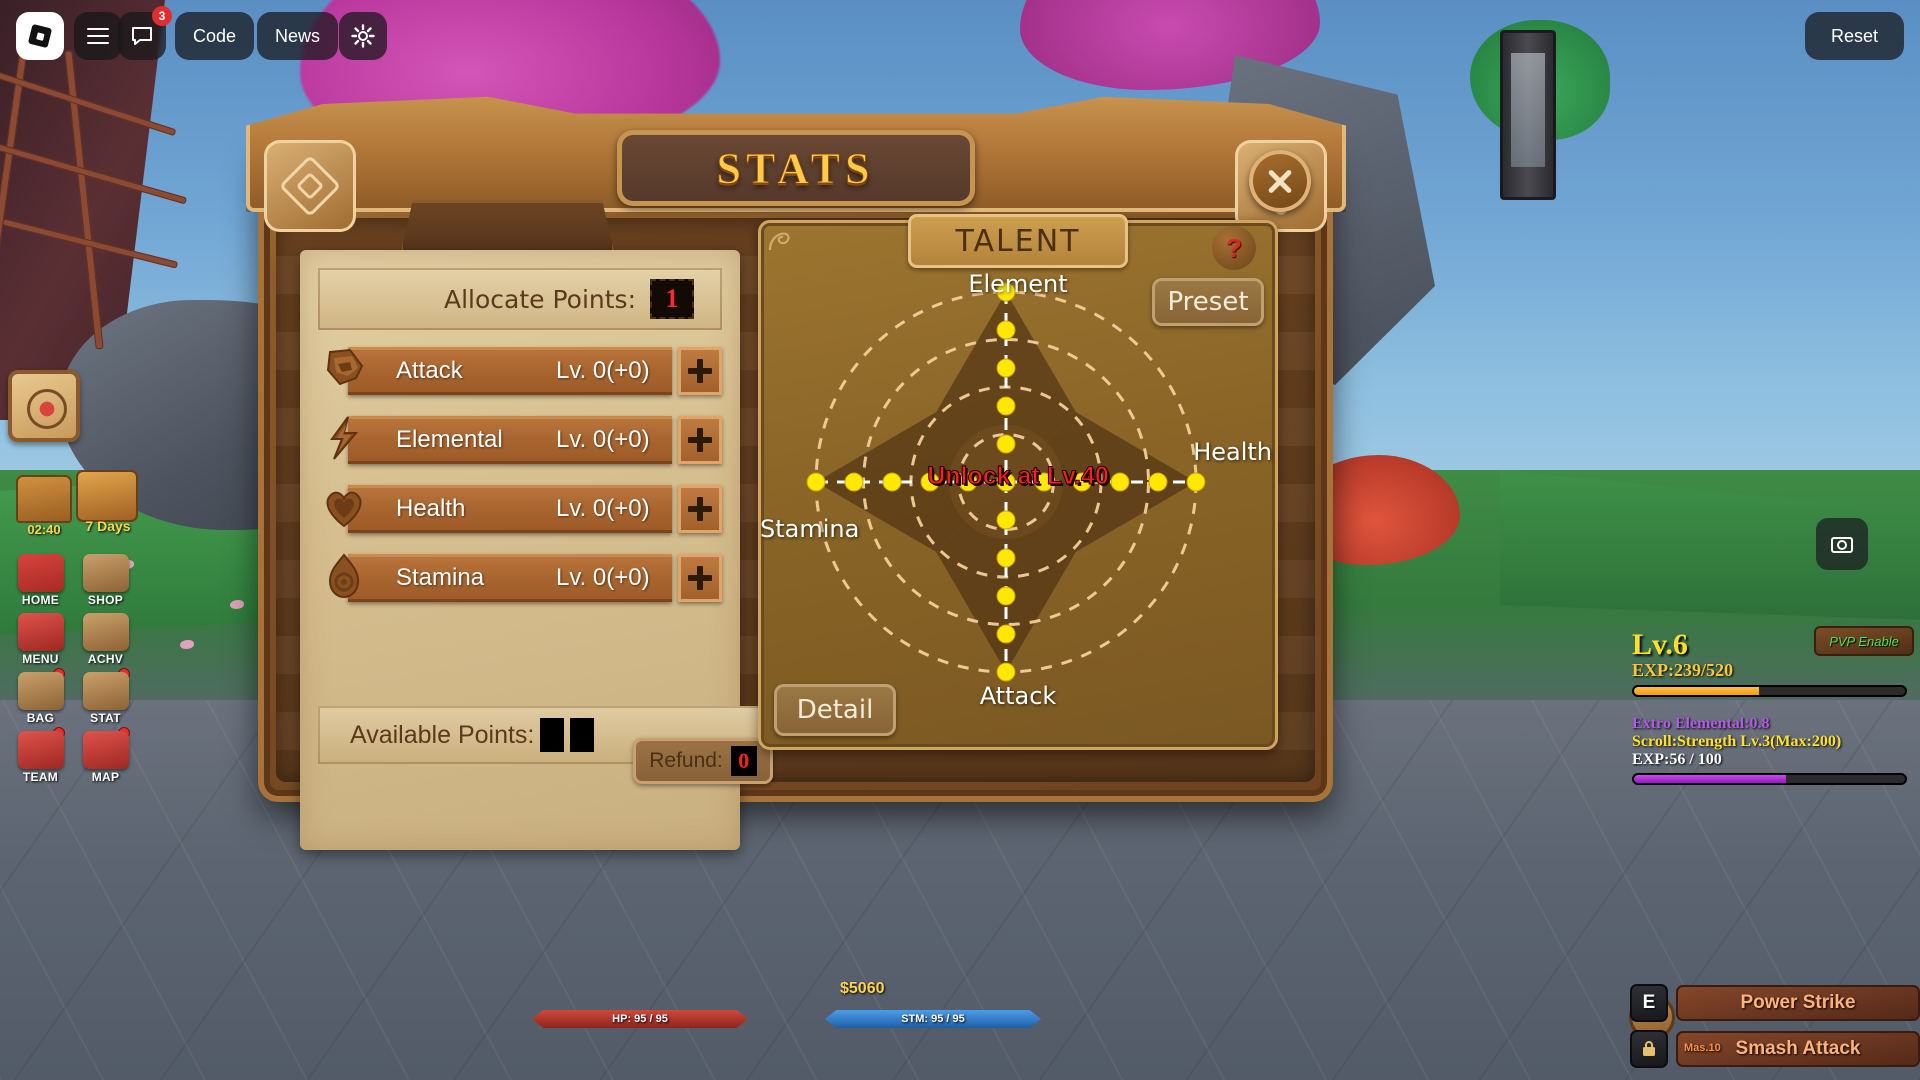 The image size is (1920, 1080). Describe the element at coordinates (1649, 1003) in the screenshot. I see `skill-key: E` at that location.